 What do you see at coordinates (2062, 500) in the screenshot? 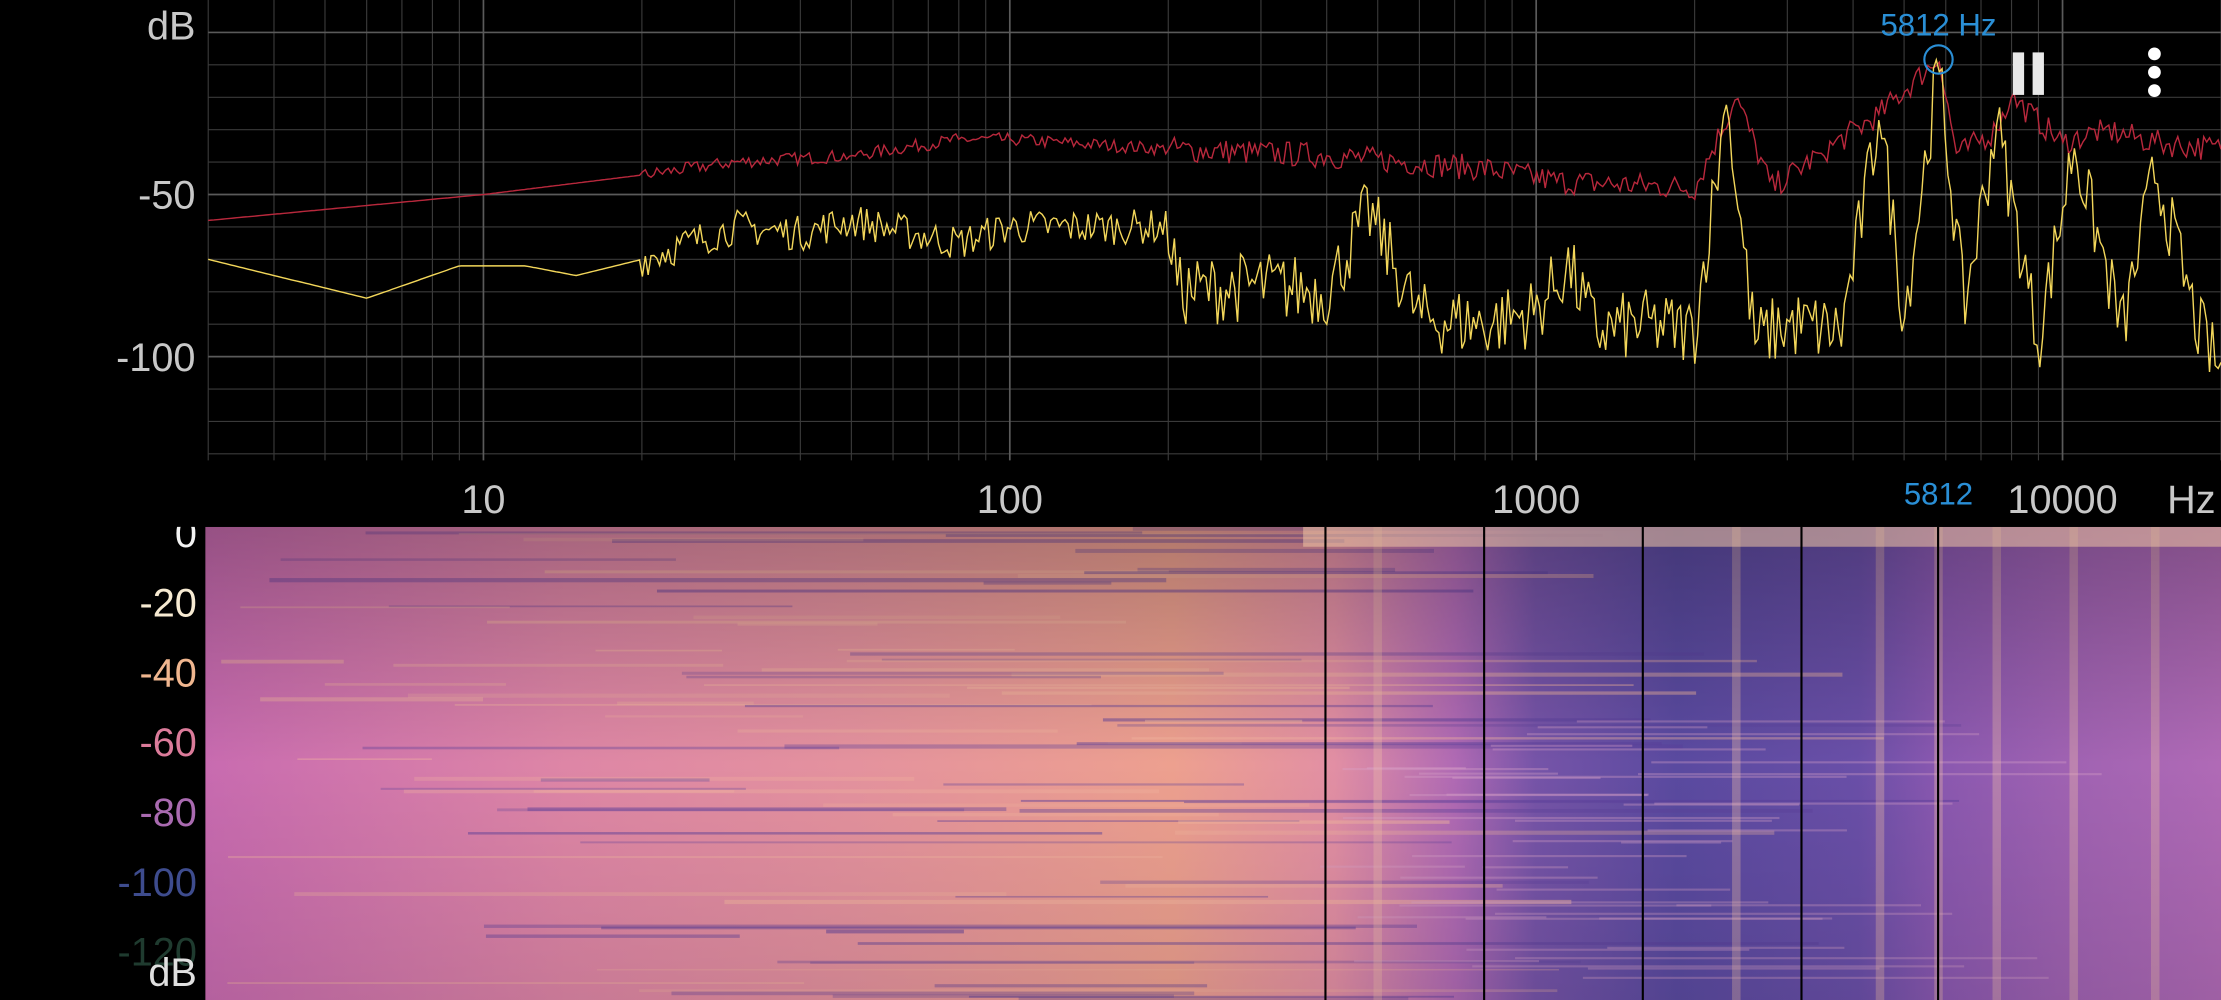
I see `x-tick-label: 10000` at bounding box center [2062, 500].